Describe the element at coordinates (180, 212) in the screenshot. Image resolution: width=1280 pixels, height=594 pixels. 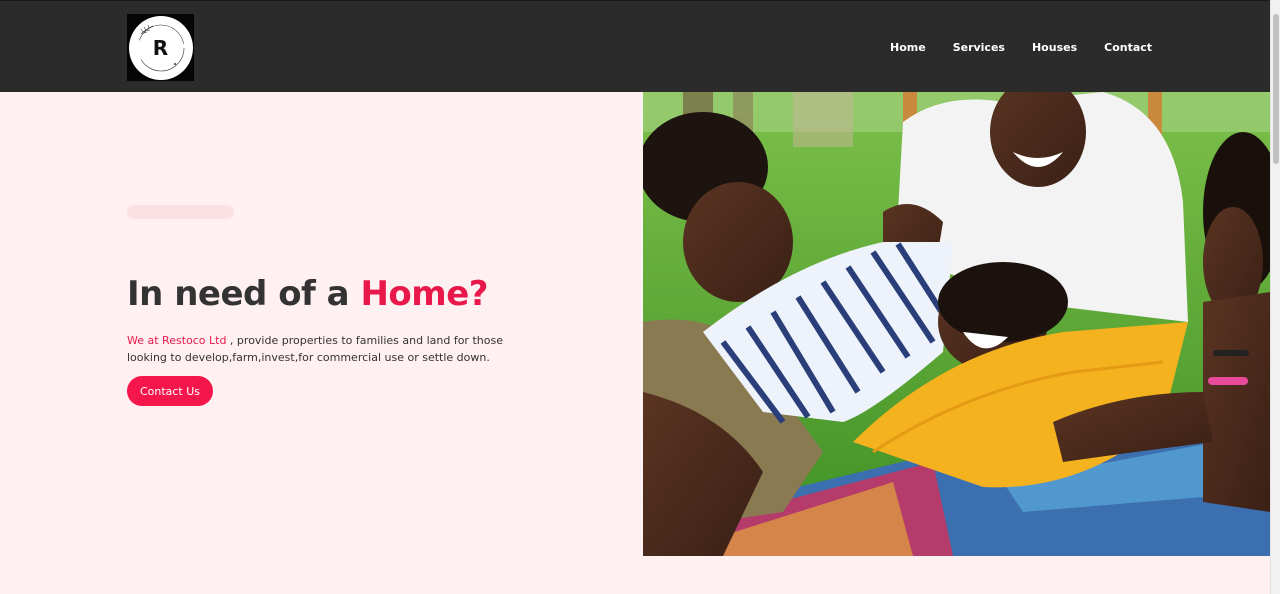
I see `hero-badge-placeholder` at that location.